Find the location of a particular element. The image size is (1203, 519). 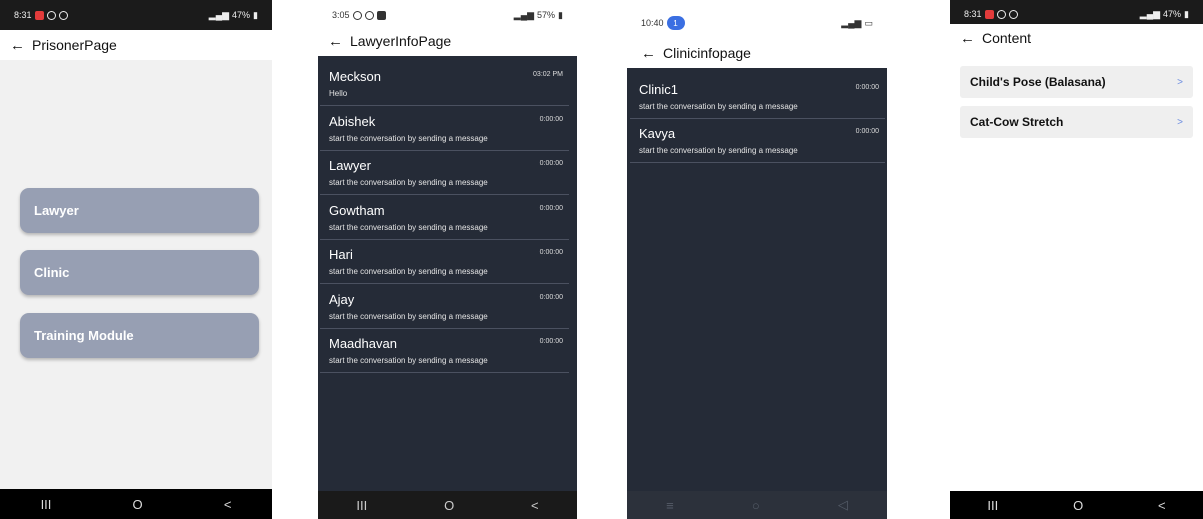

system-nav-bar: ≡ ○ ◁ is located at coordinates (757, 505).